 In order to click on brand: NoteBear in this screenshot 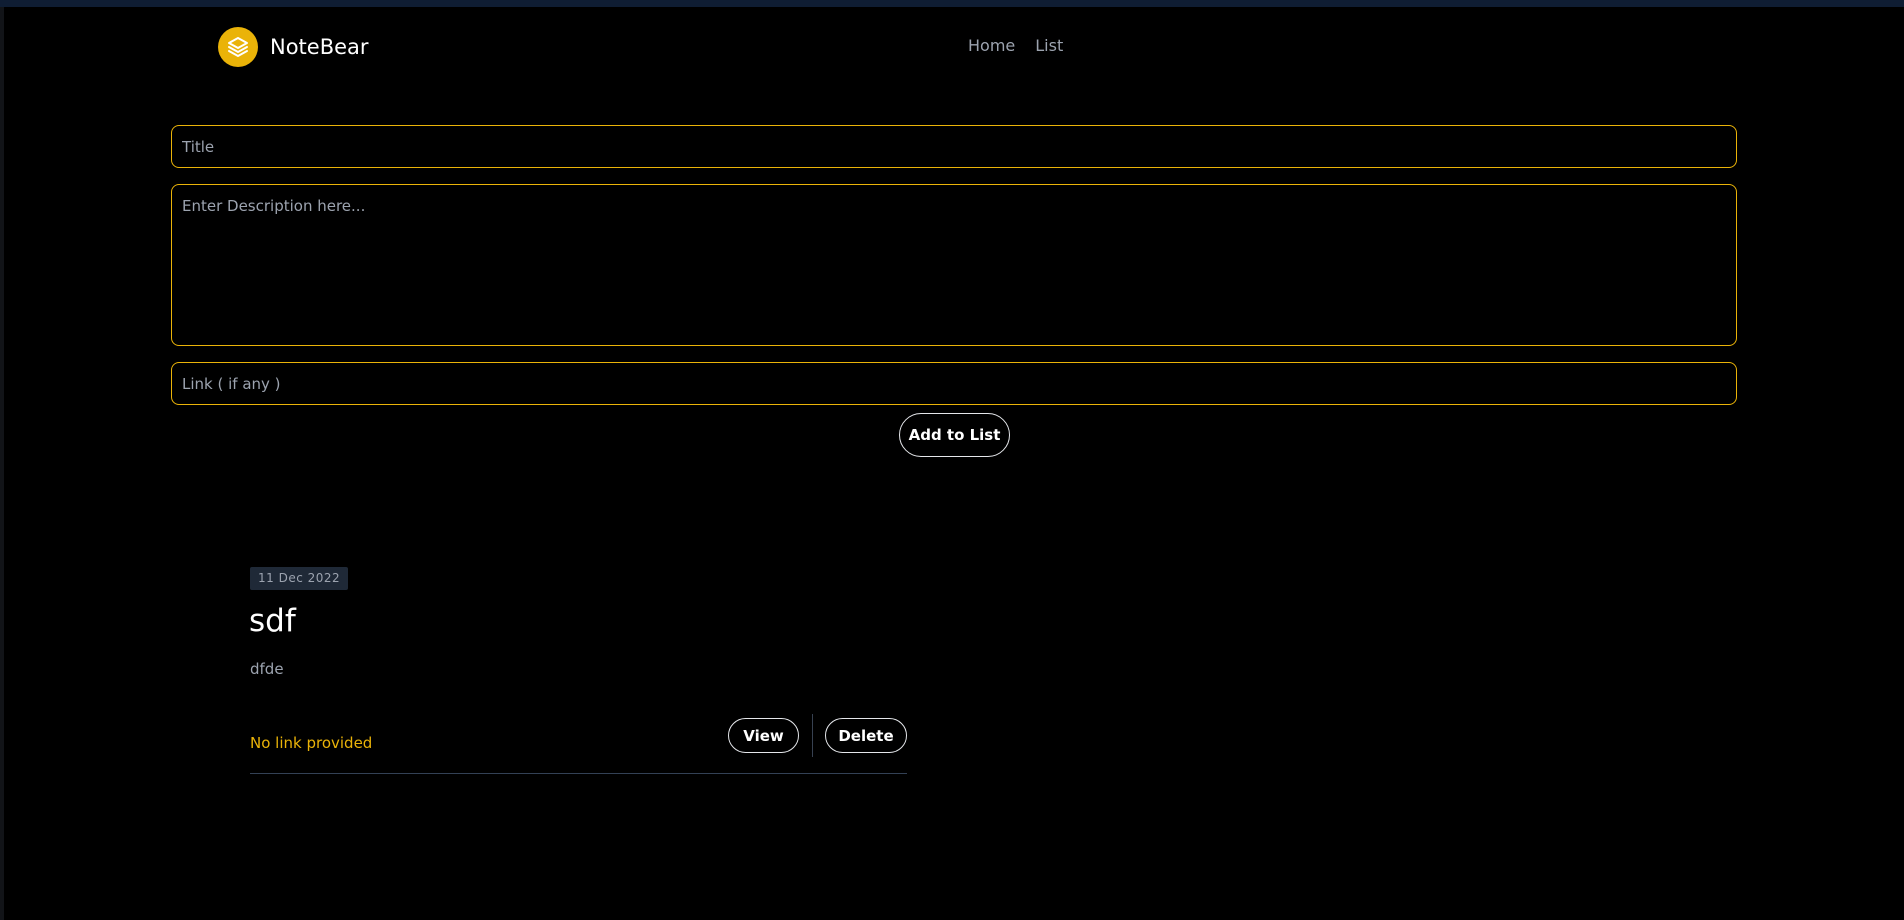, I will do `click(293, 47)`.